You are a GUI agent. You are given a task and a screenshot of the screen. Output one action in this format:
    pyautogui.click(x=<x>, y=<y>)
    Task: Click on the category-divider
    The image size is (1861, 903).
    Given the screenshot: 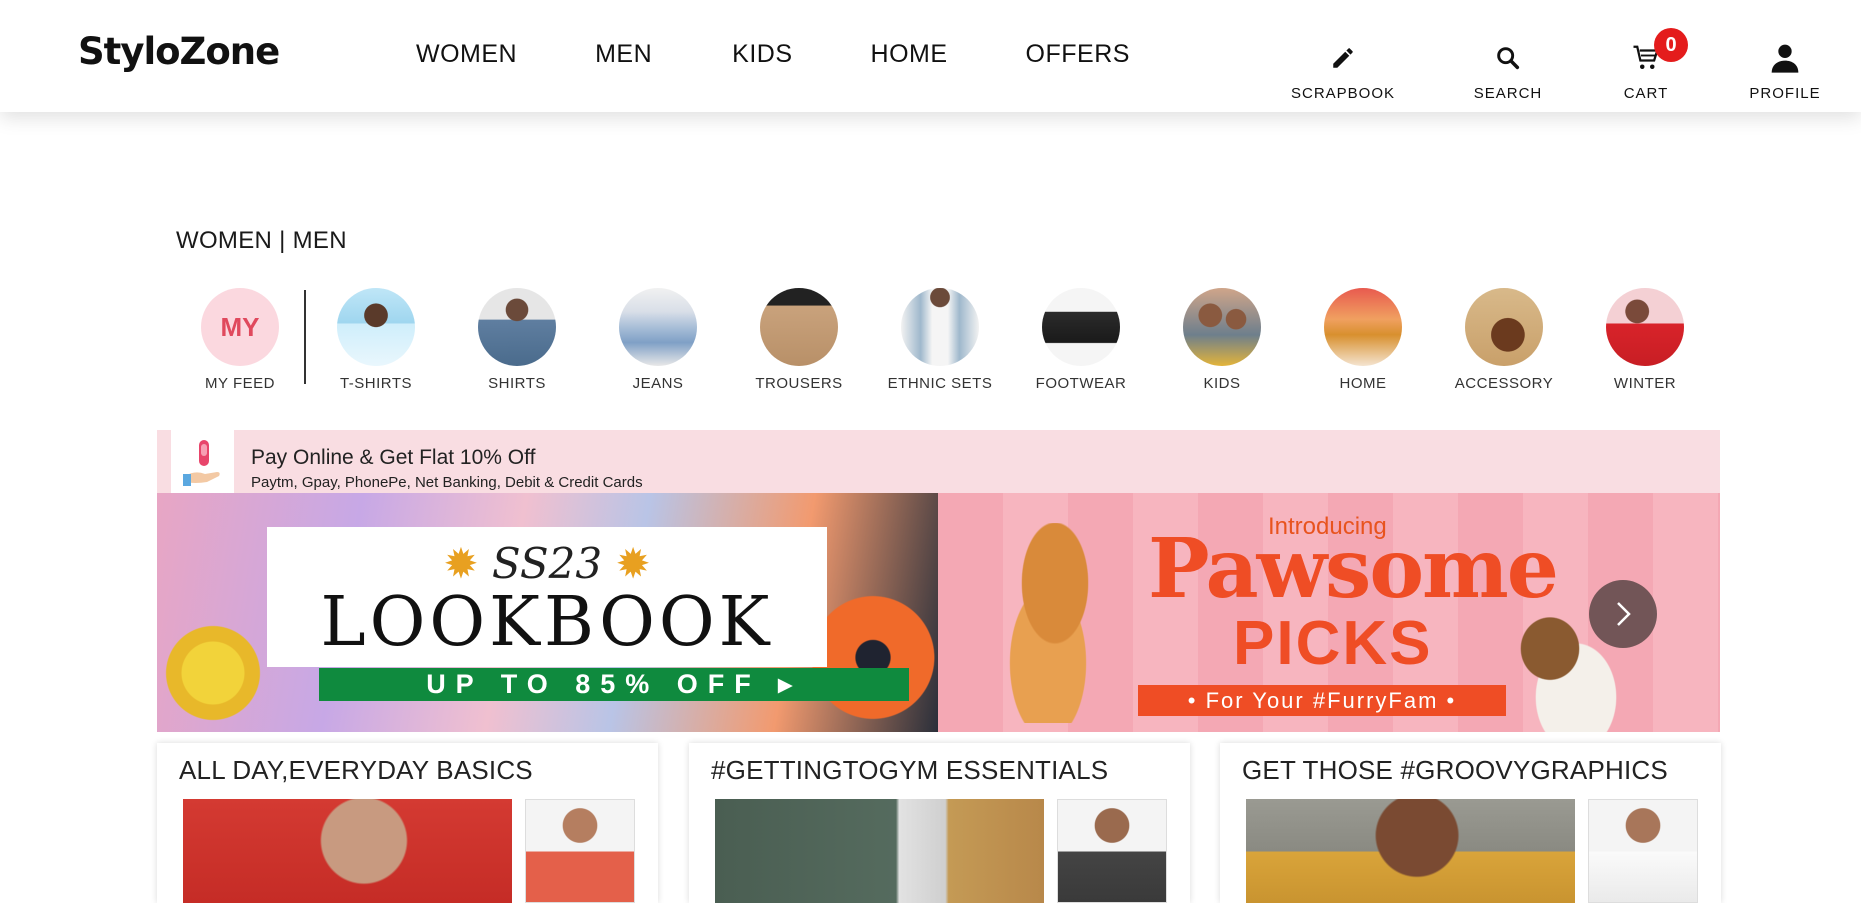 What is the action you would take?
    pyautogui.click(x=305, y=337)
    